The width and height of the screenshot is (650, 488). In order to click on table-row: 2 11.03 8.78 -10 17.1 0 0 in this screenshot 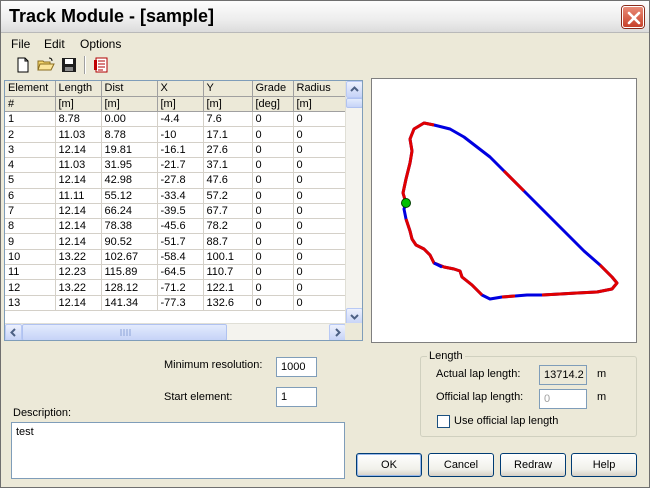, I will do `click(175, 134)`.